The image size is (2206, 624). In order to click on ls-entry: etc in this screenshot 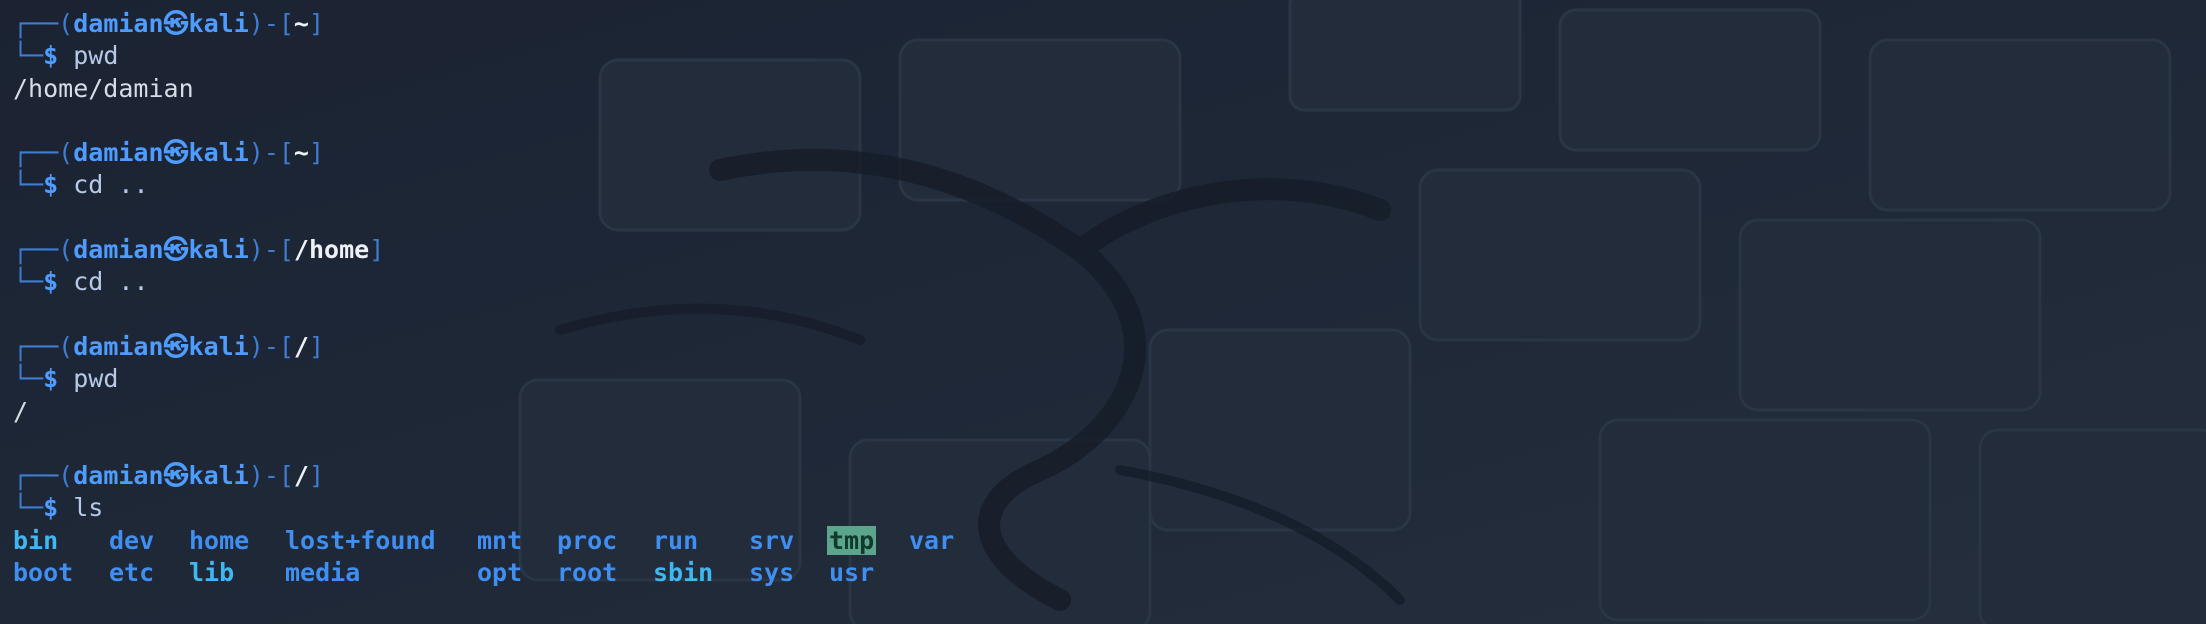, I will do `click(132, 573)`.